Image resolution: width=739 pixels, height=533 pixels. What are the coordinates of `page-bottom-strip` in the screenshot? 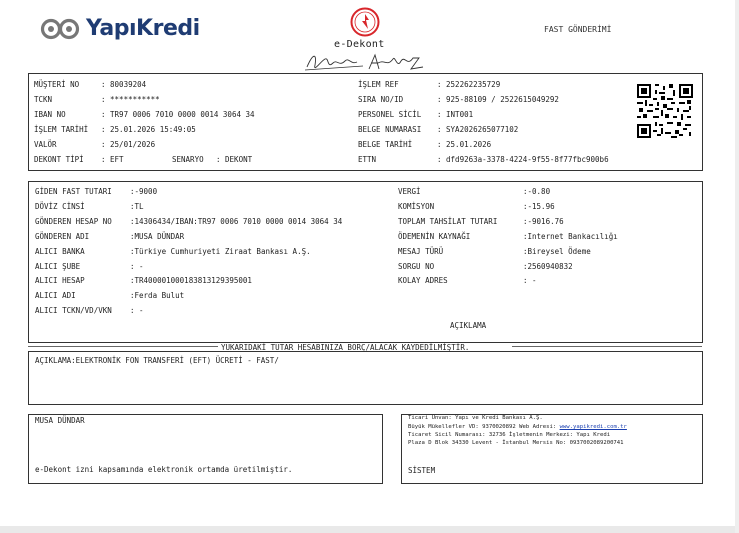 It's located at (369, 529).